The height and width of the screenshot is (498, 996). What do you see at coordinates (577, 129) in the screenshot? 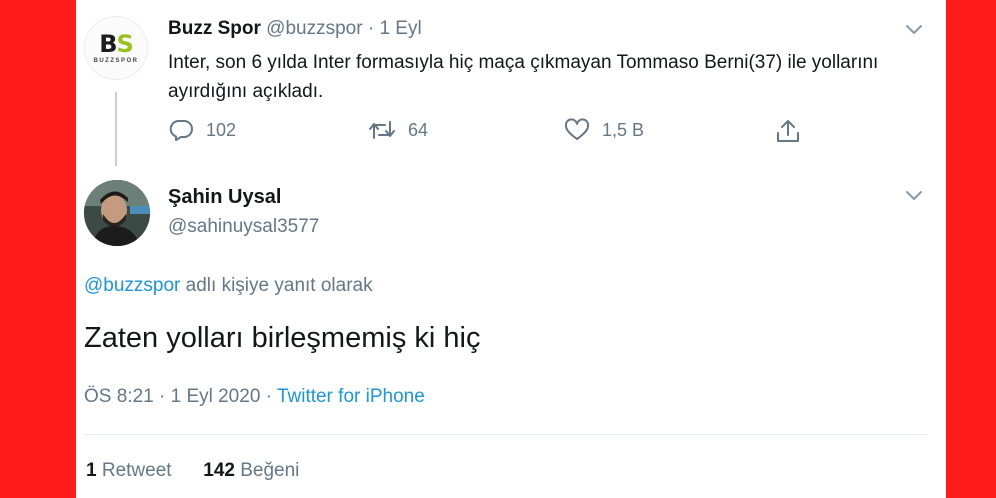
I see `like-icon` at bounding box center [577, 129].